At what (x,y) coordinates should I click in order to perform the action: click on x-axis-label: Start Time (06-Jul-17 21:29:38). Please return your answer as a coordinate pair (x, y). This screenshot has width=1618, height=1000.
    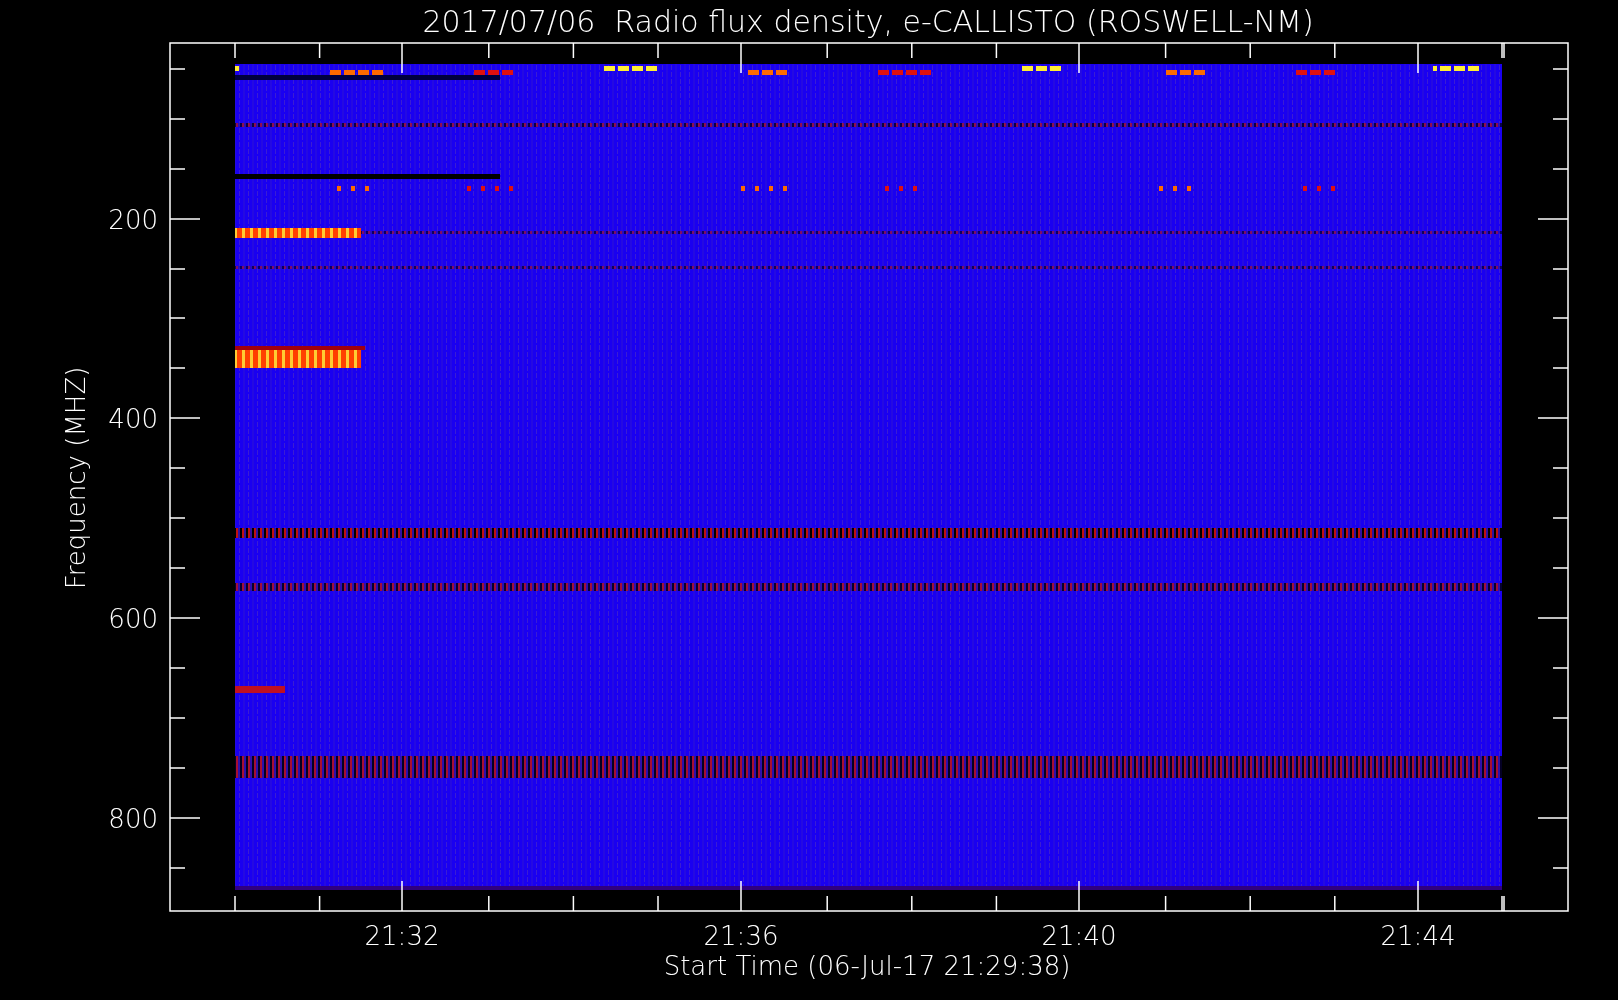
    Looking at the image, I should click on (867, 966).